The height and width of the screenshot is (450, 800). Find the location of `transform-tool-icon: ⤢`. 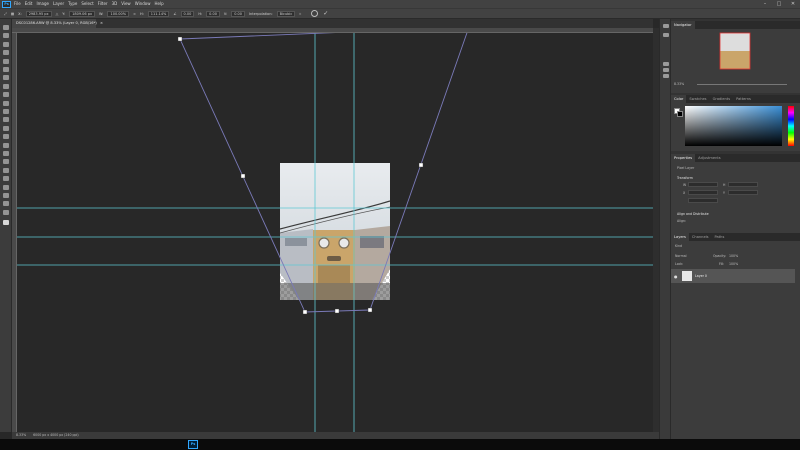

transform-tool-icon: ⤢ is located at coordinates (5, 14).